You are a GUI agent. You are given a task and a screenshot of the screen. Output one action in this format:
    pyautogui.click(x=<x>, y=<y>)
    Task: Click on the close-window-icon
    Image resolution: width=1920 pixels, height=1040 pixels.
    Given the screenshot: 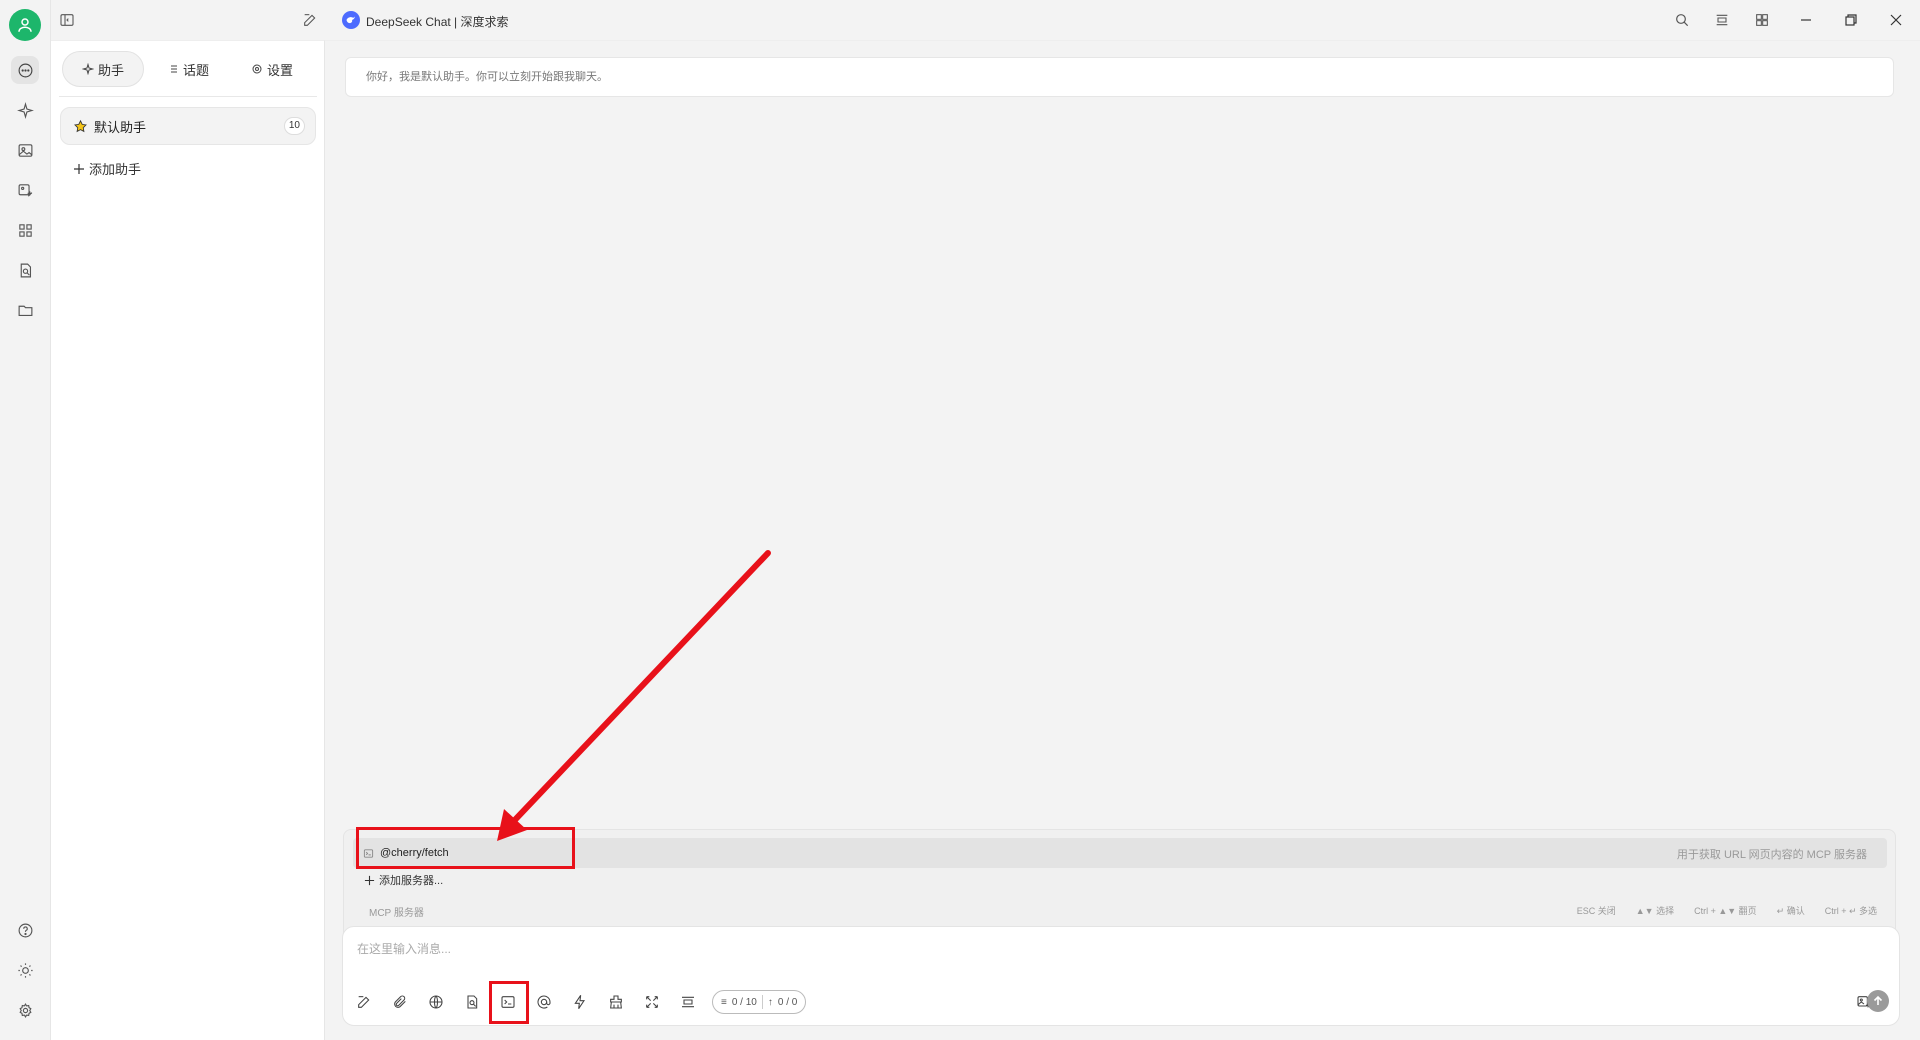 What is the action you would take?
    pyautogui.click(x=1896, y=20)
    